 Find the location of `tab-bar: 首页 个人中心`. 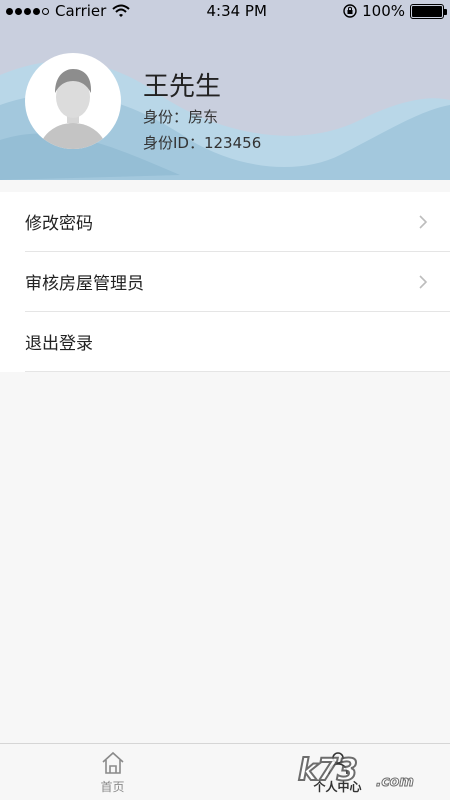

tab-bar: 首页 个人中心 is located at coordinates (225, 771).